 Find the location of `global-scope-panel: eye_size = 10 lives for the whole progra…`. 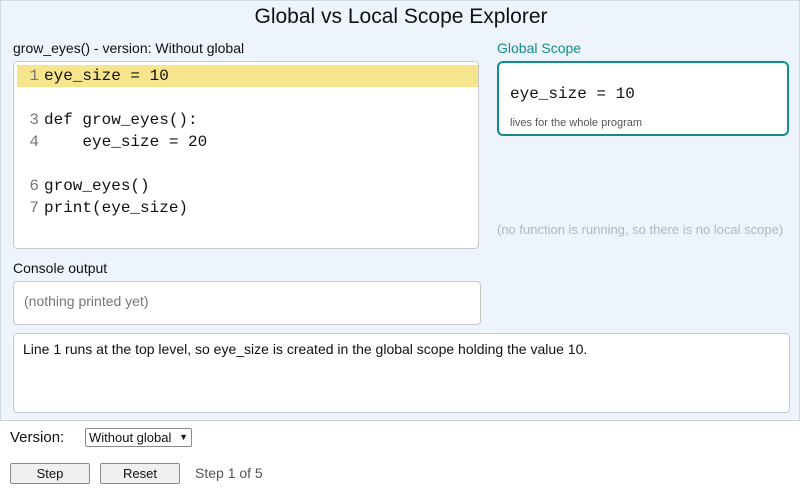

global-scope-panel: eye_size = 10 lives for the whole progra… is located at coordinates (643, 98).